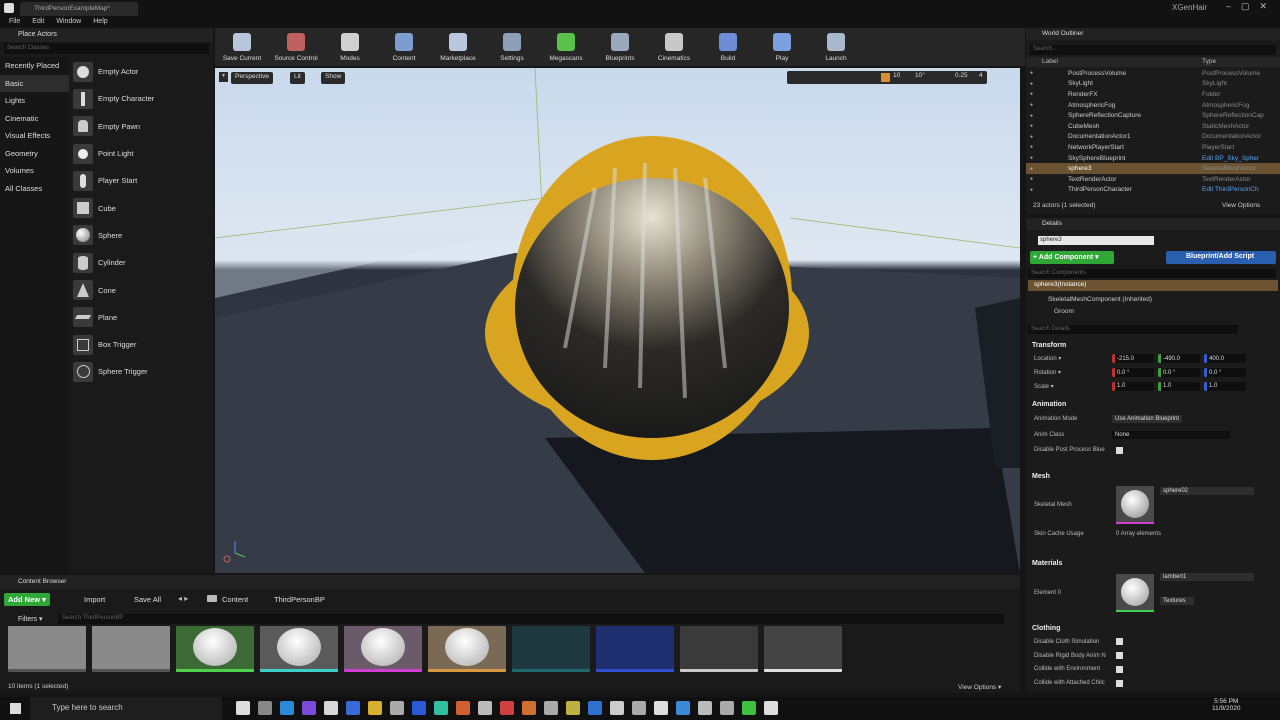 Image resolution: width=1280 pixels, height=720 pixels. Describe the element at coordinates (296, 47) in the screenshot. I see `toolbar-button-1: Source Control` at that location.